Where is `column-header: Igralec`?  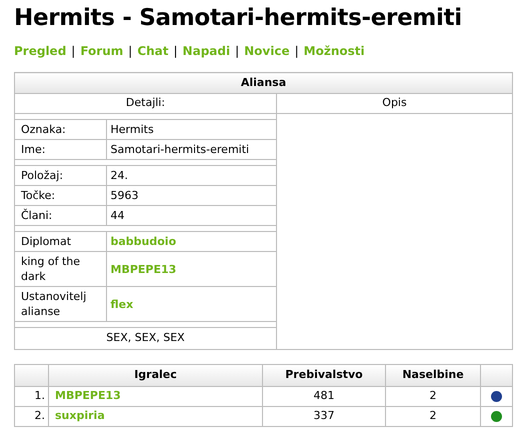
column-header: Igralec is located at coordinates (155, 375).